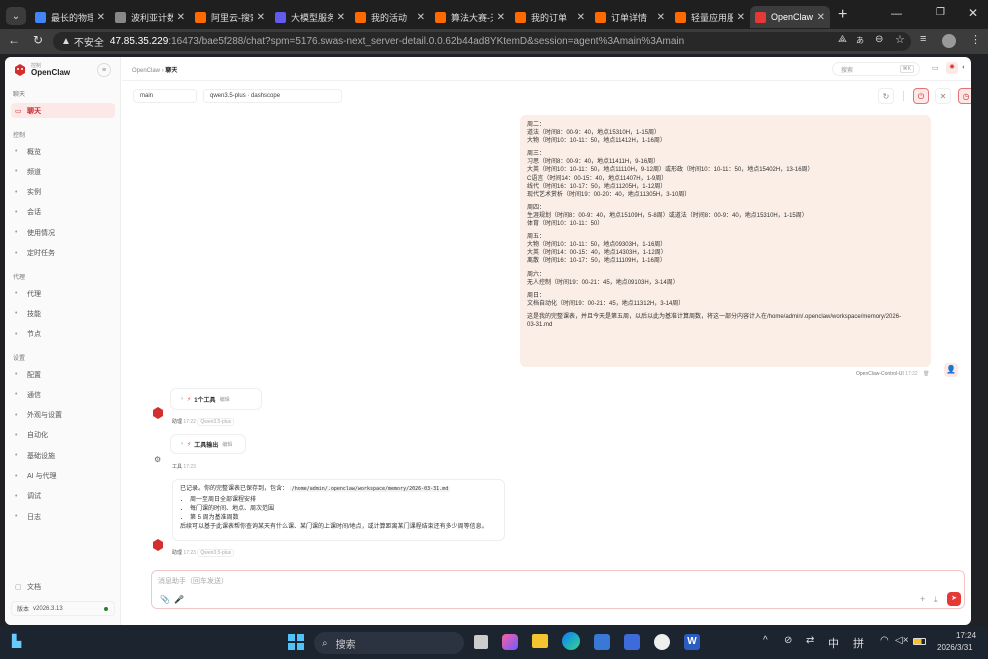 This screenshot has width=988, height=659. What do you see at coordinates (310, 17) in the screenshot?
I see `browser-tab: 大模型服务 ✕` at bounding box center [310, 17].